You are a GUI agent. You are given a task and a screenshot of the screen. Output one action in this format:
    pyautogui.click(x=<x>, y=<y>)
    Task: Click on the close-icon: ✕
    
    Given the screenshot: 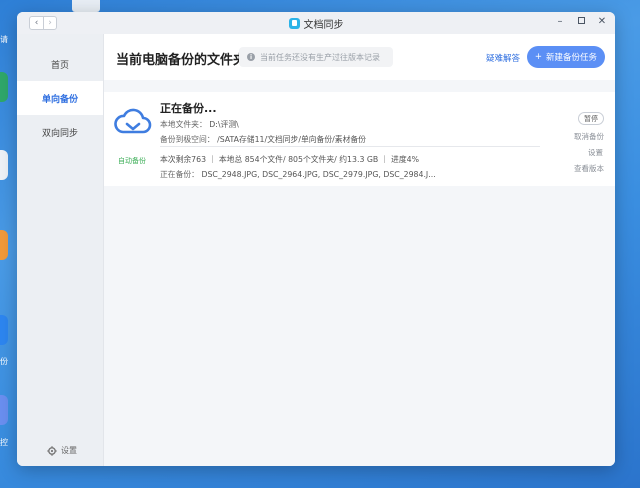 What is the action you would take?
    pyautogui.click(x=602, y=22)
    